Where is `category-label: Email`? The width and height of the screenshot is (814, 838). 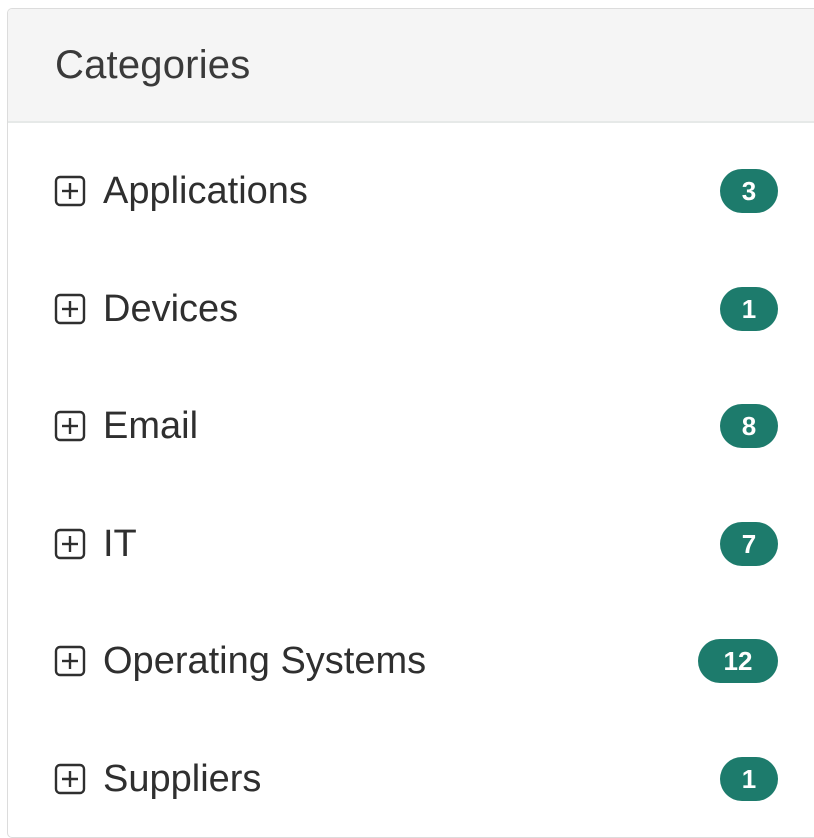
category-label: Email is located at coordinates (151, 426).